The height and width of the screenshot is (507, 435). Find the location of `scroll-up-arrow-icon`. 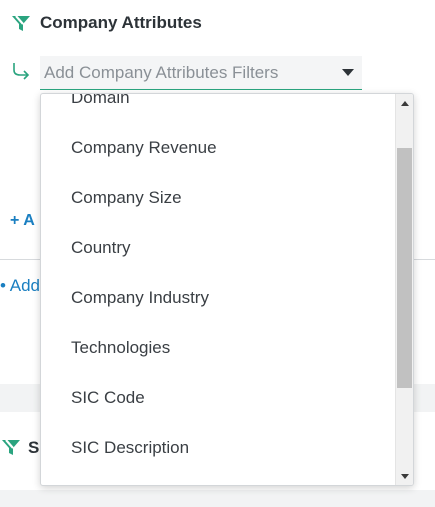

scroll-up-arrow-icon is located at coordinates (404, 103).